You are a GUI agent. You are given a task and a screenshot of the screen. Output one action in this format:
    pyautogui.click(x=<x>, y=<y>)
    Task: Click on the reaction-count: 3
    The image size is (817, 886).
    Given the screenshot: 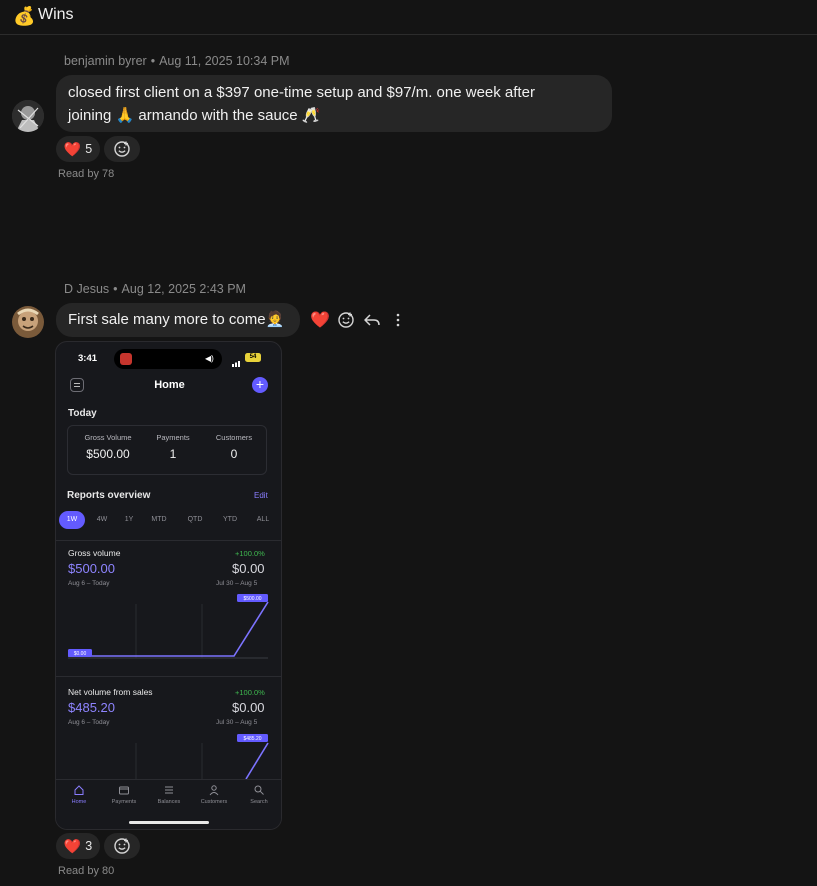 What is the action you would take?
    pyautogui.click(x=89, y=846)
    